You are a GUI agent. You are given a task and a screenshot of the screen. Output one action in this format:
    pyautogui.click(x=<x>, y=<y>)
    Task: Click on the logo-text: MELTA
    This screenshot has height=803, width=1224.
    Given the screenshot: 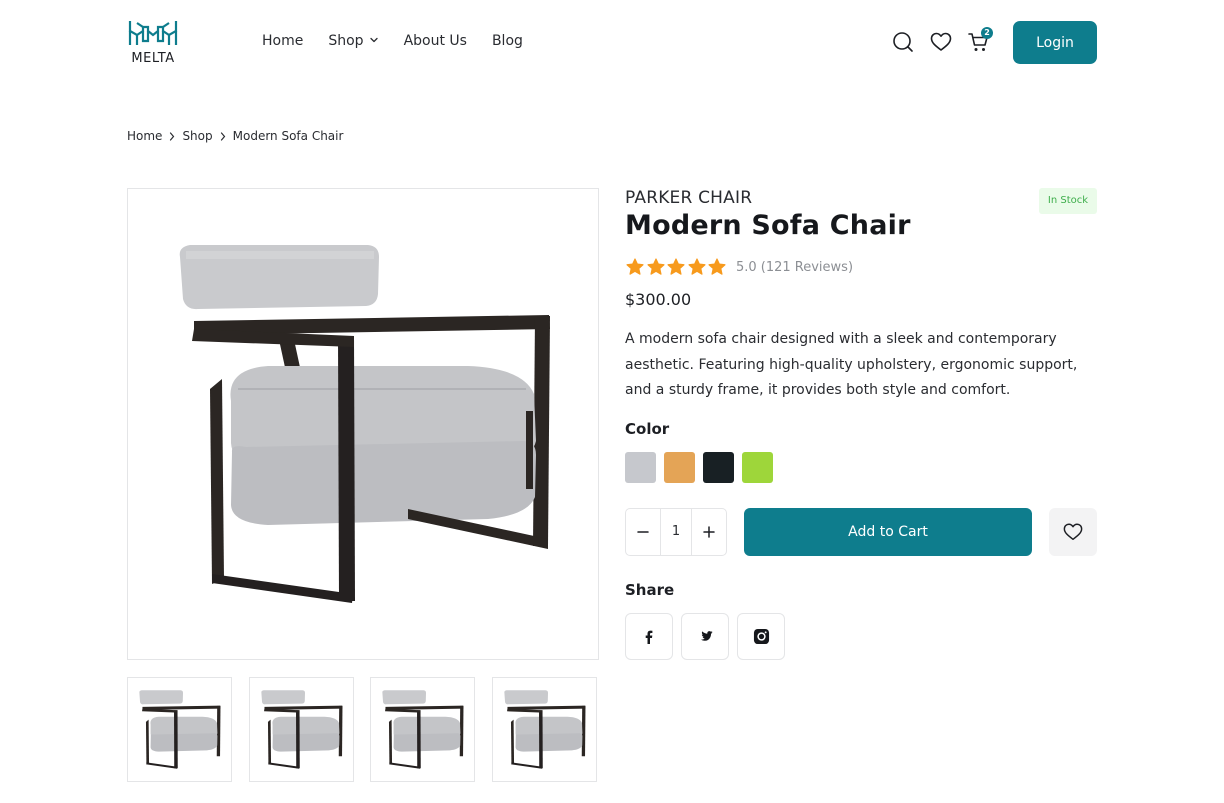 What is the action you would take?
    pyautogui.click(x=153, y=58)
    